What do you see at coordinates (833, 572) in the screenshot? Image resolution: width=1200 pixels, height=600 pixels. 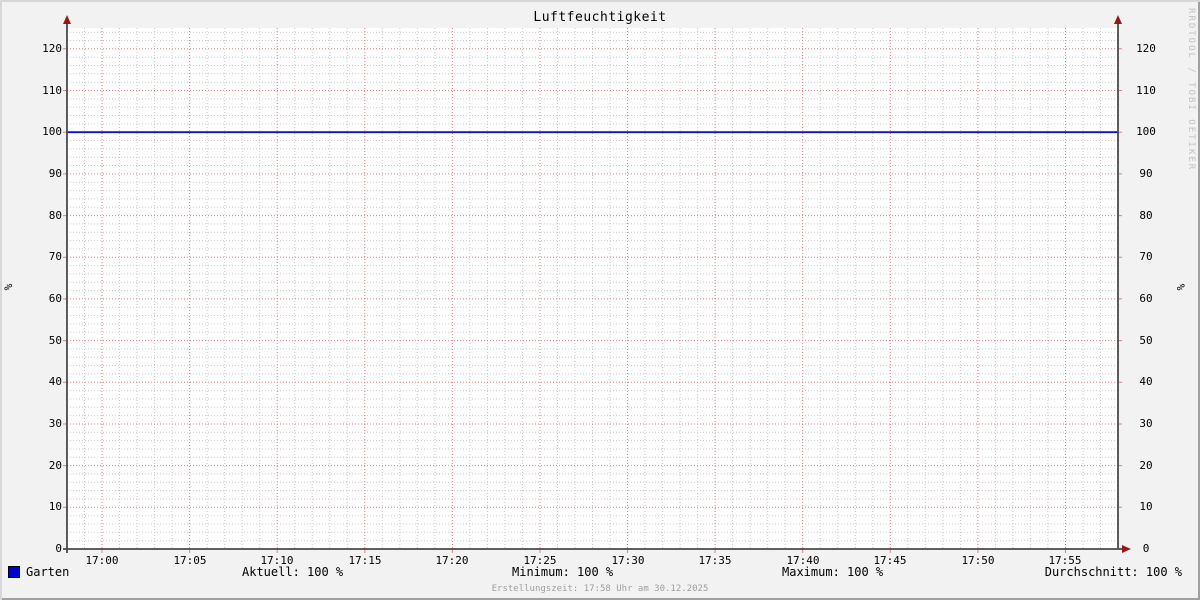 I see `legend-stat-maximum: Maximum: 100 %` at bounding box center [833, 572].